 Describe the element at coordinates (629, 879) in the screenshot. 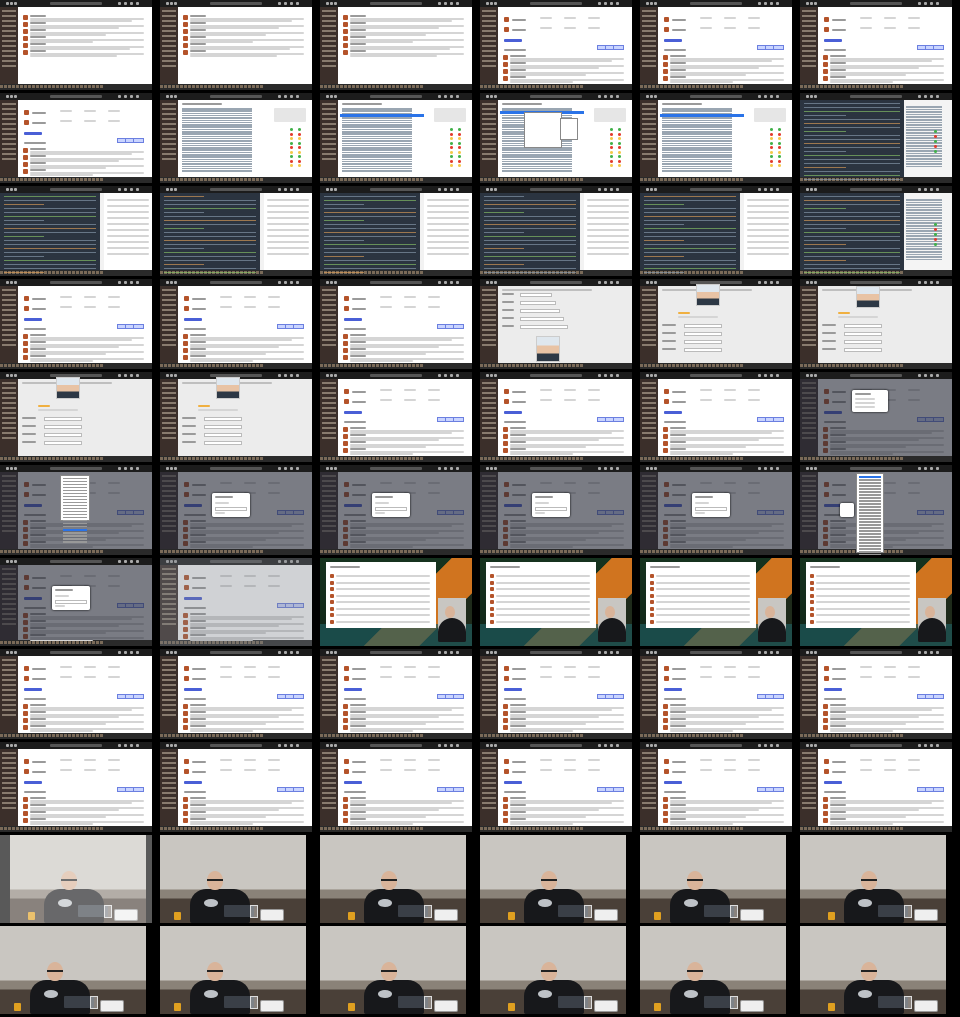

I see `black-border` at that location.